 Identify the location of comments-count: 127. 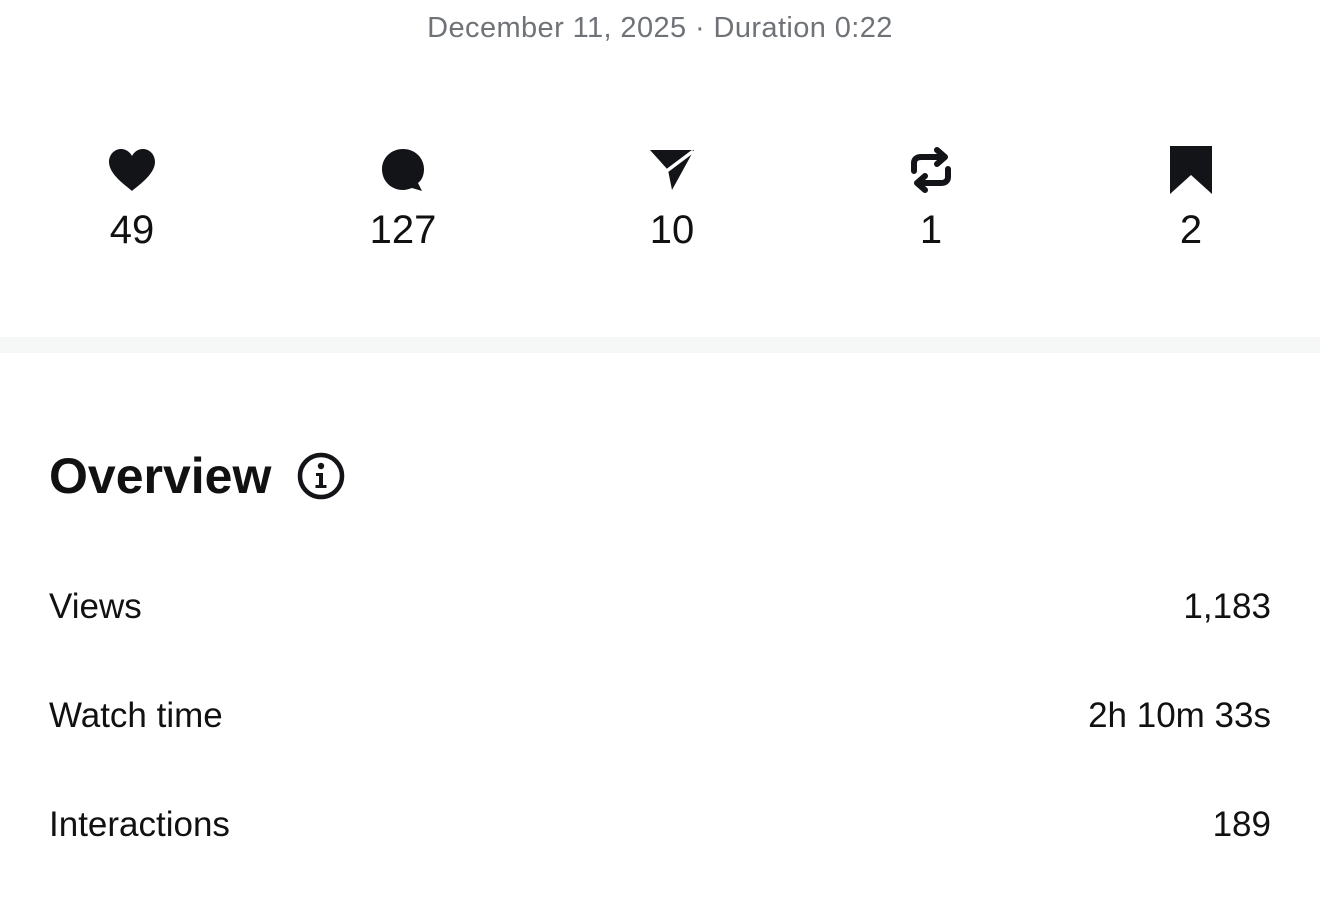
(403, 230).